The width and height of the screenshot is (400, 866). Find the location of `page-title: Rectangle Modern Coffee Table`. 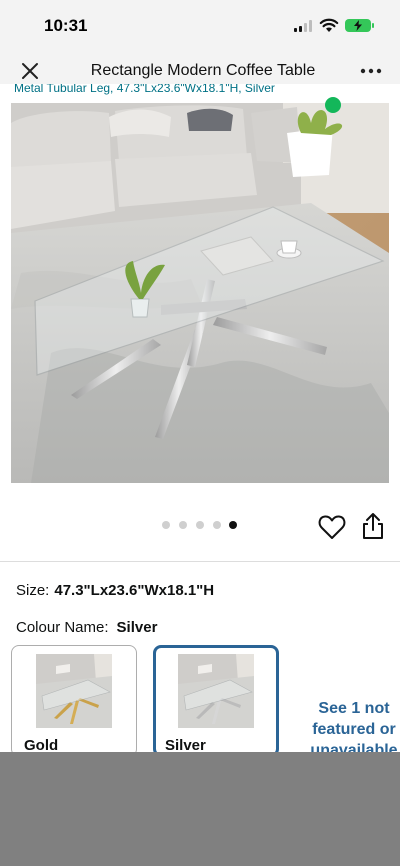

page-title: Rectangle Modern Coffee Table is located at coordinates (203, 70).